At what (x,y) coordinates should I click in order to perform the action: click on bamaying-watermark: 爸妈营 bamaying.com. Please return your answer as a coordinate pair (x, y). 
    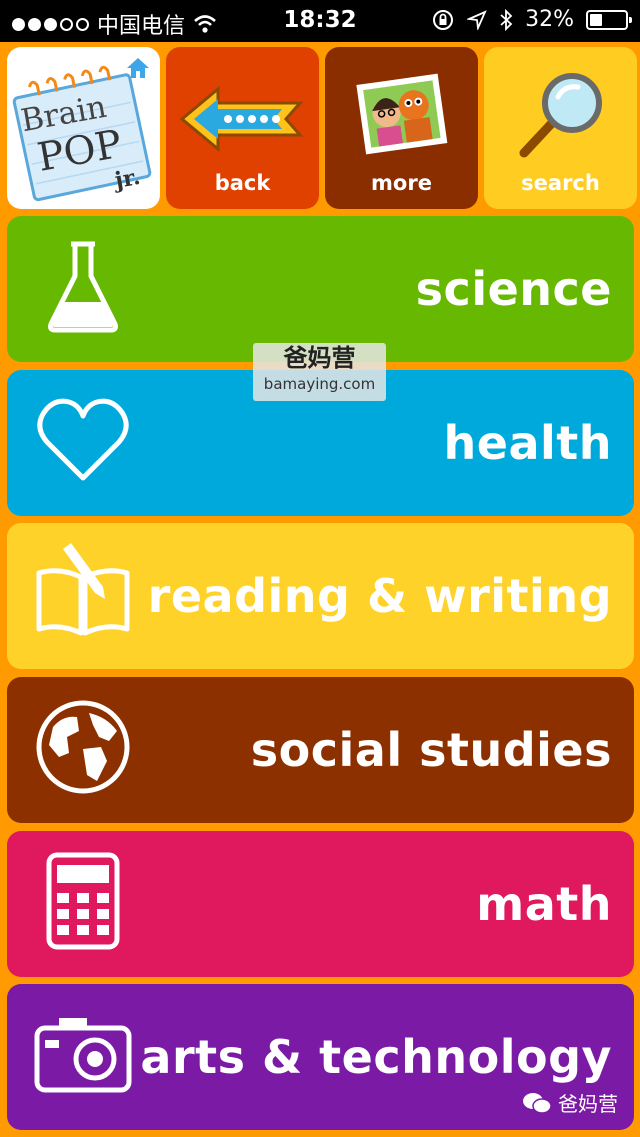
    Looking at the image, I should click on (319, 372).